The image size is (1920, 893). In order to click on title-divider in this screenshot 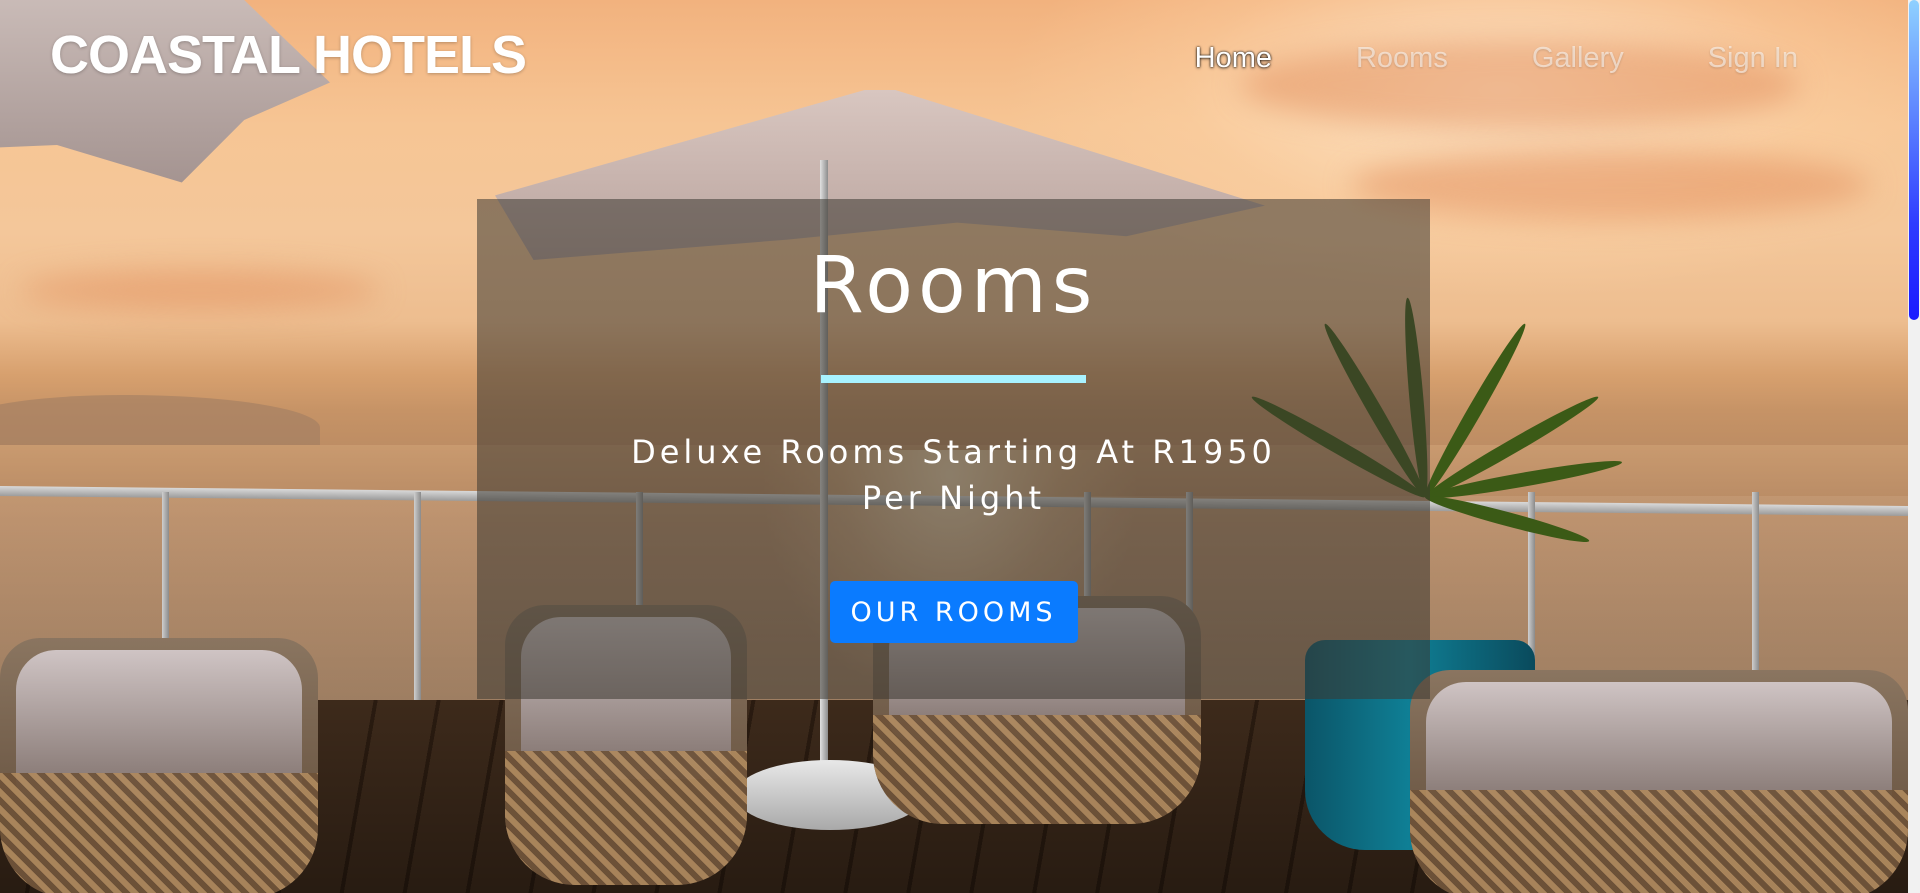, I will do `click(953, 379)`.